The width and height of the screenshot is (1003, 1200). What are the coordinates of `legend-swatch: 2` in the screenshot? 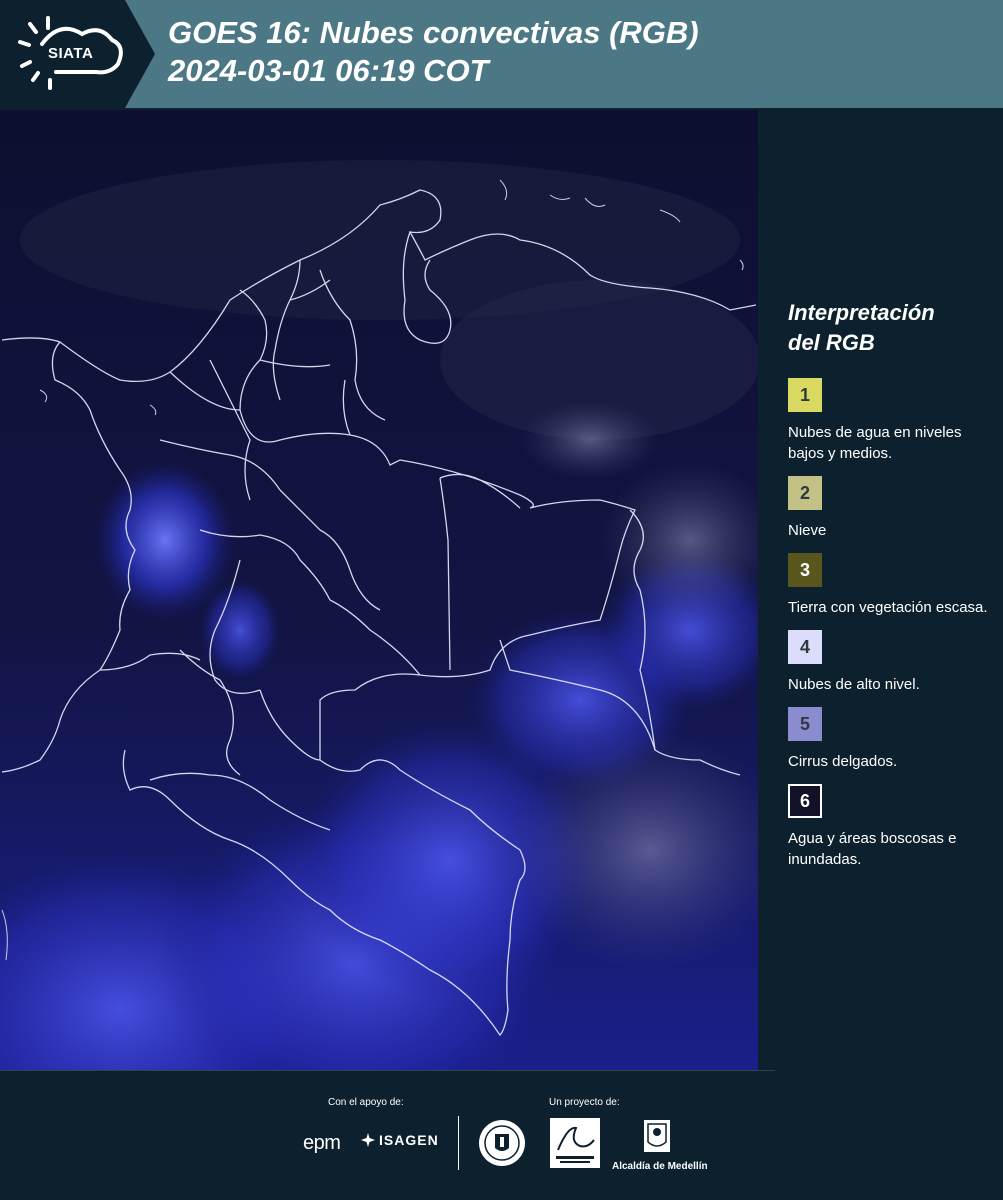 It's located at (805, 493).